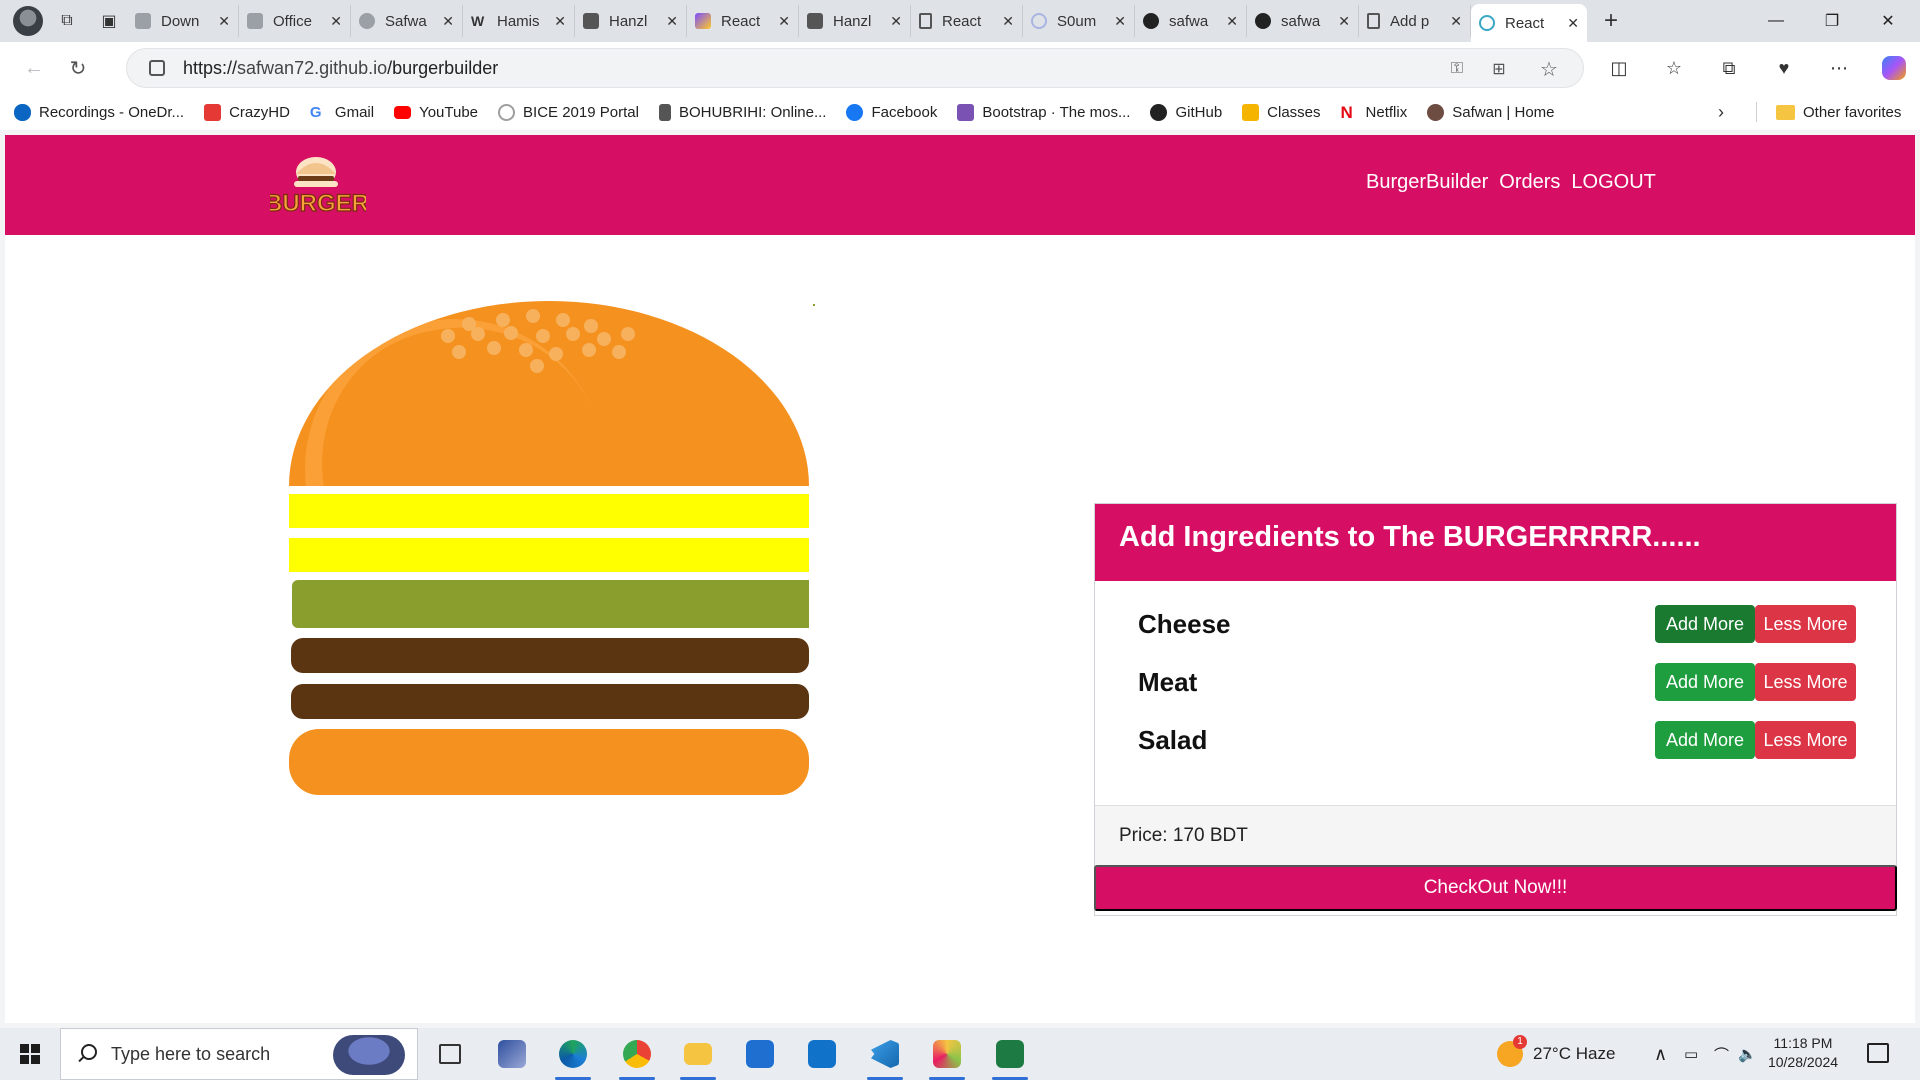 The width and height of the screenshot is (1920, 1080). Describe the element at coordinates (1838, 112) in the screenshot. I see `other-favorites-folder: Other favorites` at that location.